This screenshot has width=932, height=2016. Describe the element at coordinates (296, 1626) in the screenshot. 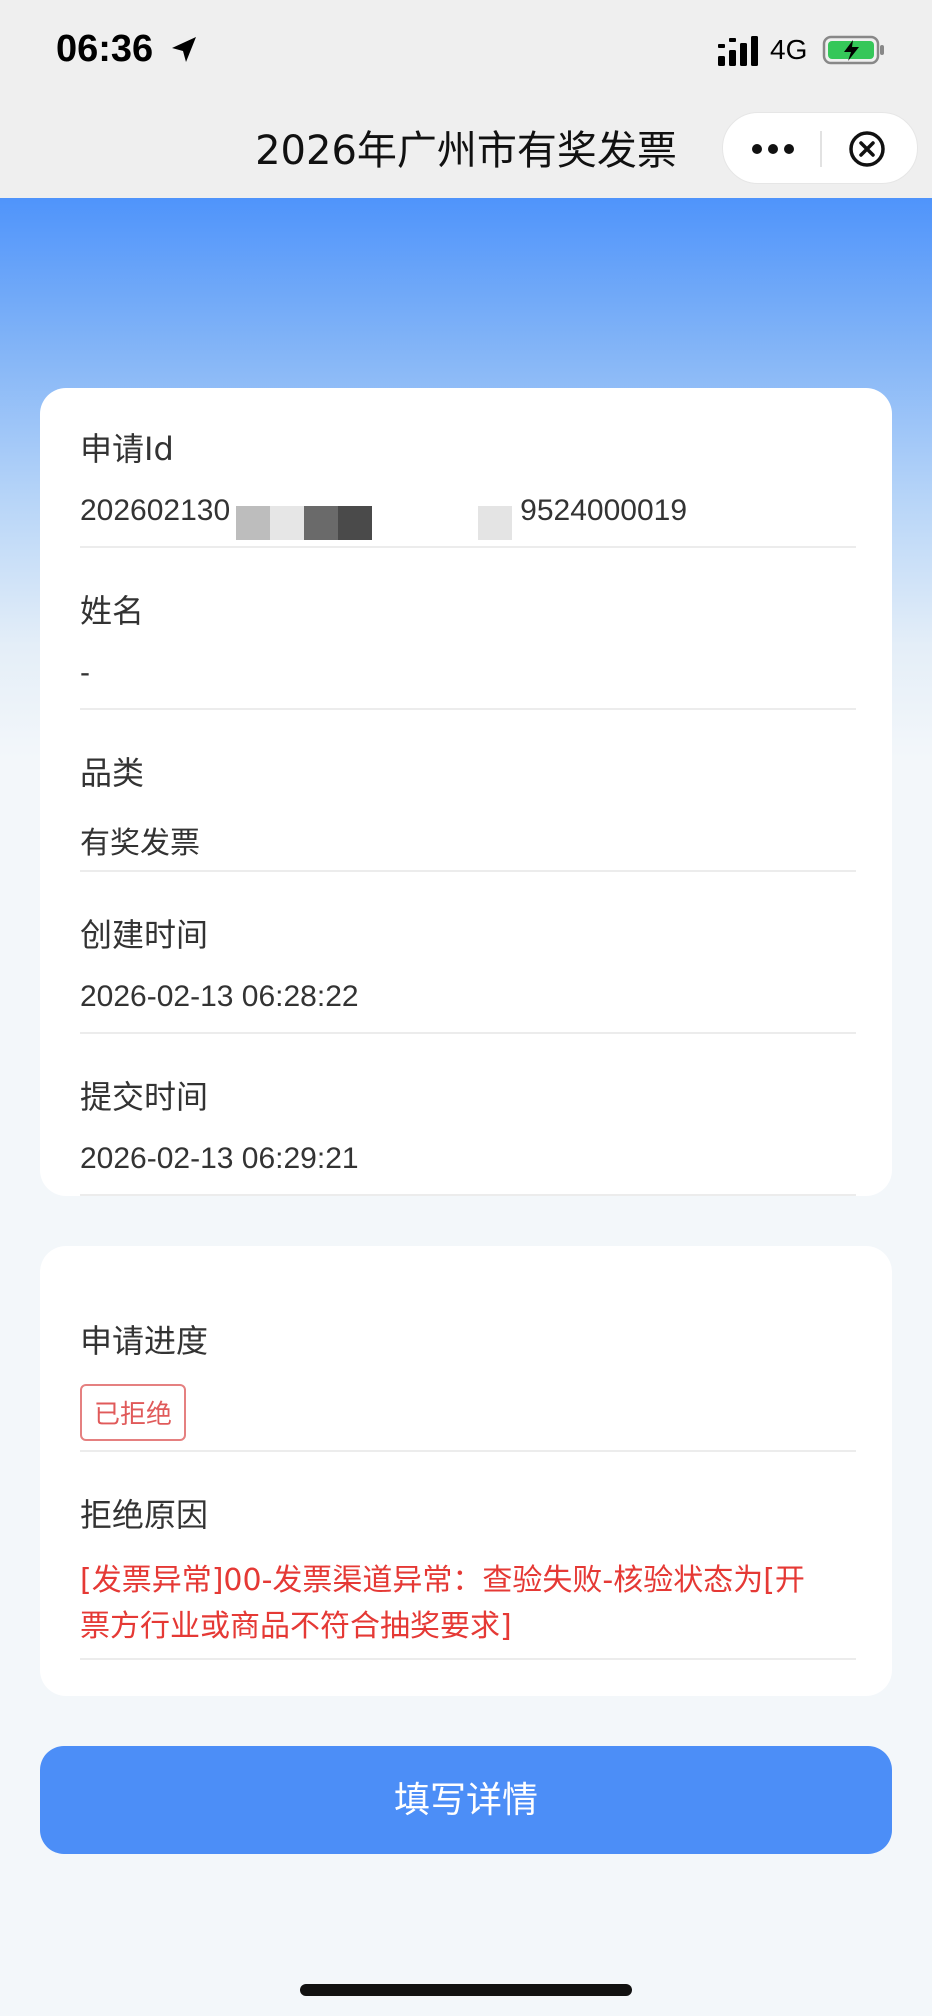

I see `reject-reason-line: 票方行业或商品不符合抽奖要求]` at that location.